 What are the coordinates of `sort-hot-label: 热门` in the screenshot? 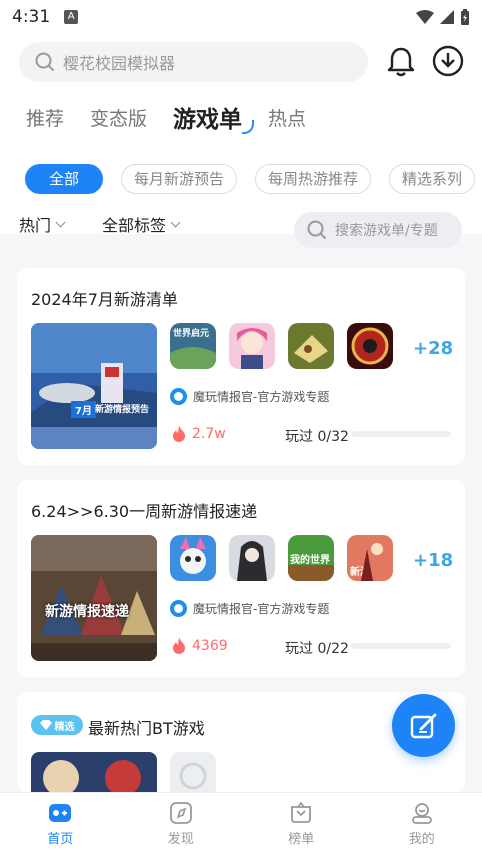 It's located at (35, 225).